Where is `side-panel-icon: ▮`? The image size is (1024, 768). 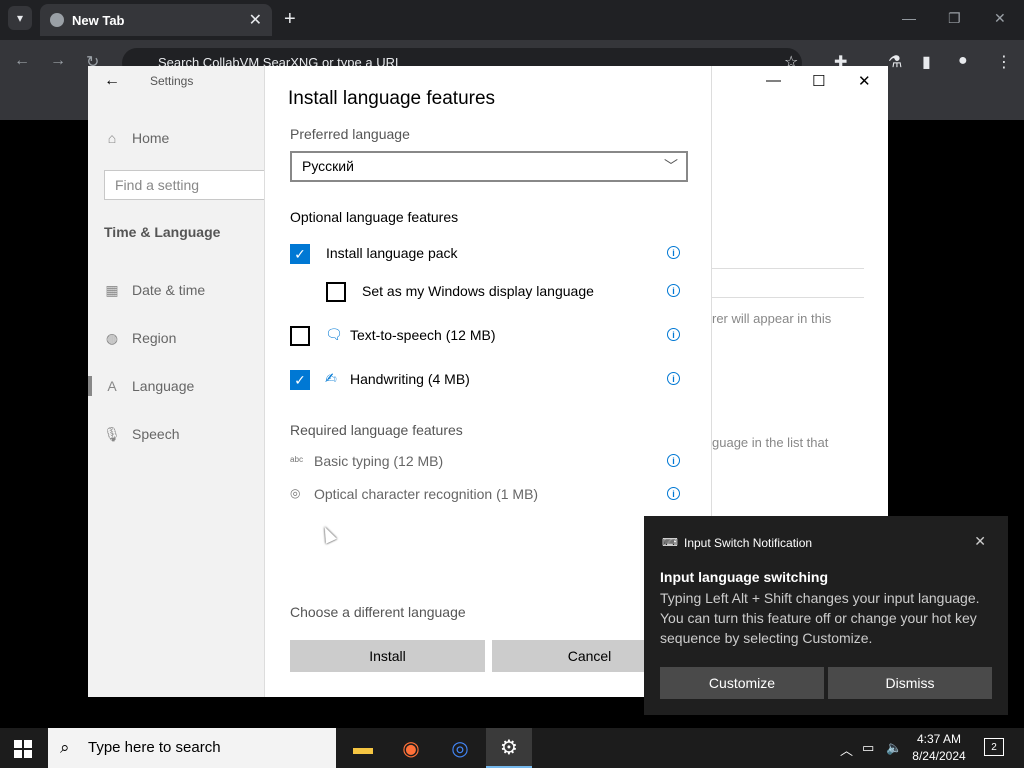
side-panel-icon: ▮ is located at coordinates (926, 62).